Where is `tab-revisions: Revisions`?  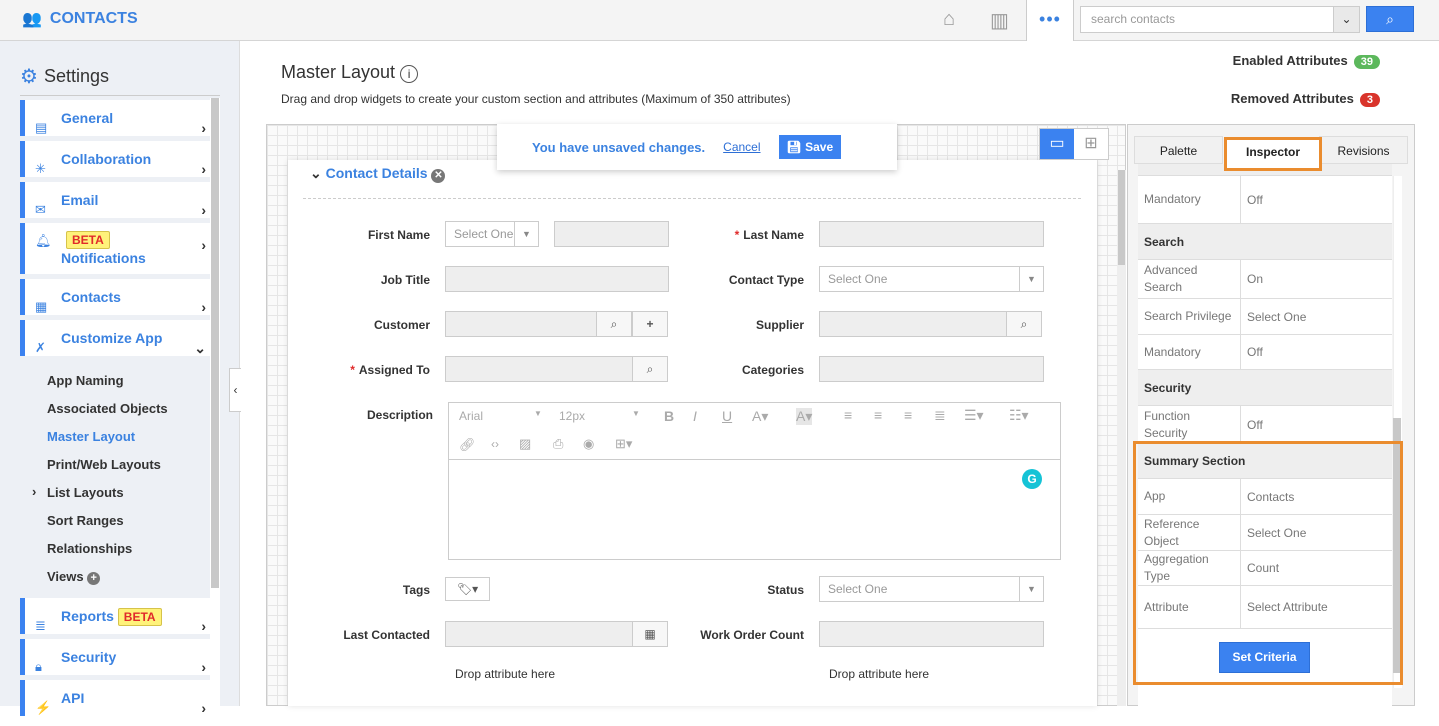
tab-revisions: Revisions is located at coordinates (1363, 150).